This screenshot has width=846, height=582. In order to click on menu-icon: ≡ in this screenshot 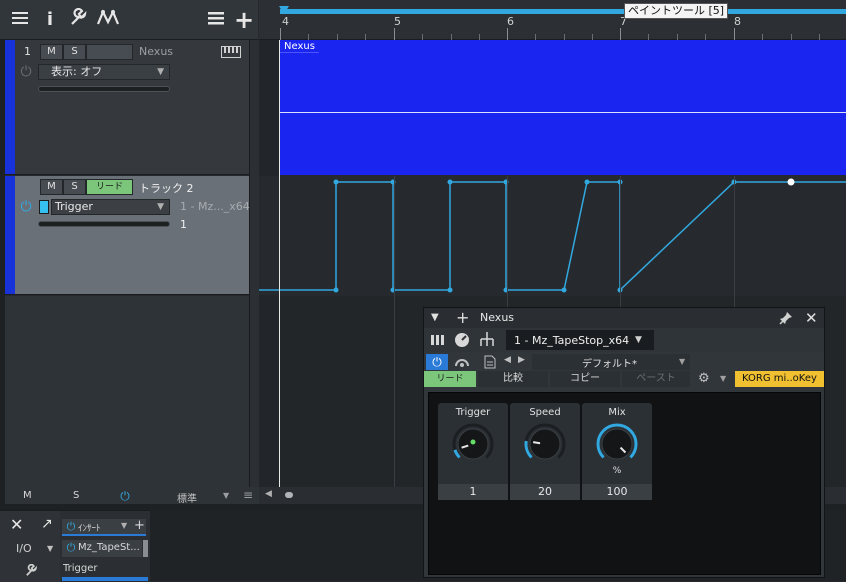, I will do `click(248, 495)`.